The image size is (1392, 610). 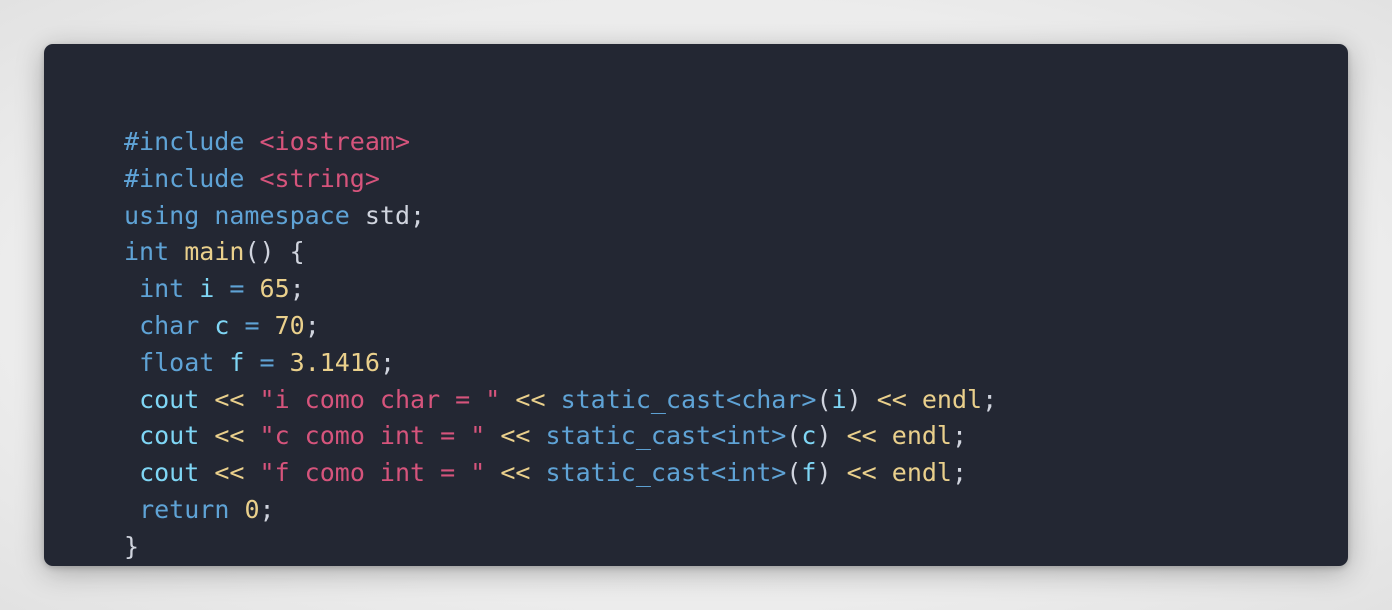 What do you see at coordinates (274, 252) in the screenshot?
I see `code-token-plain: () {` at bounding box center [274, 252].